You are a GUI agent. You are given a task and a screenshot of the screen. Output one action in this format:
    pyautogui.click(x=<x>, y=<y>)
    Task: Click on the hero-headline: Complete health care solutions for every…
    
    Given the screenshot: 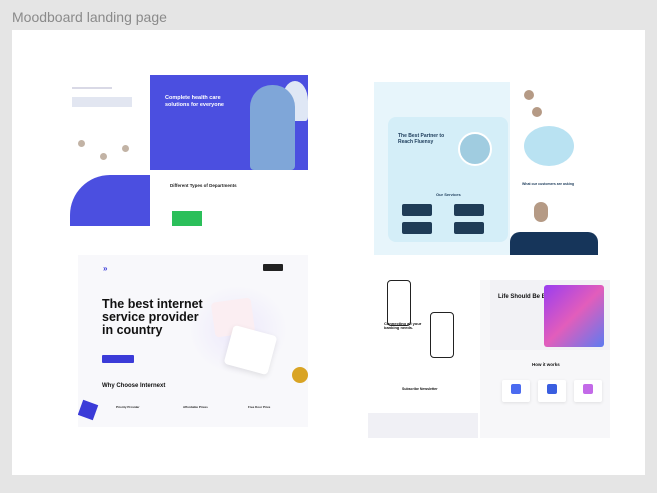 What is the action you would take?
    pyautogui.click(x=194, y=101)
    